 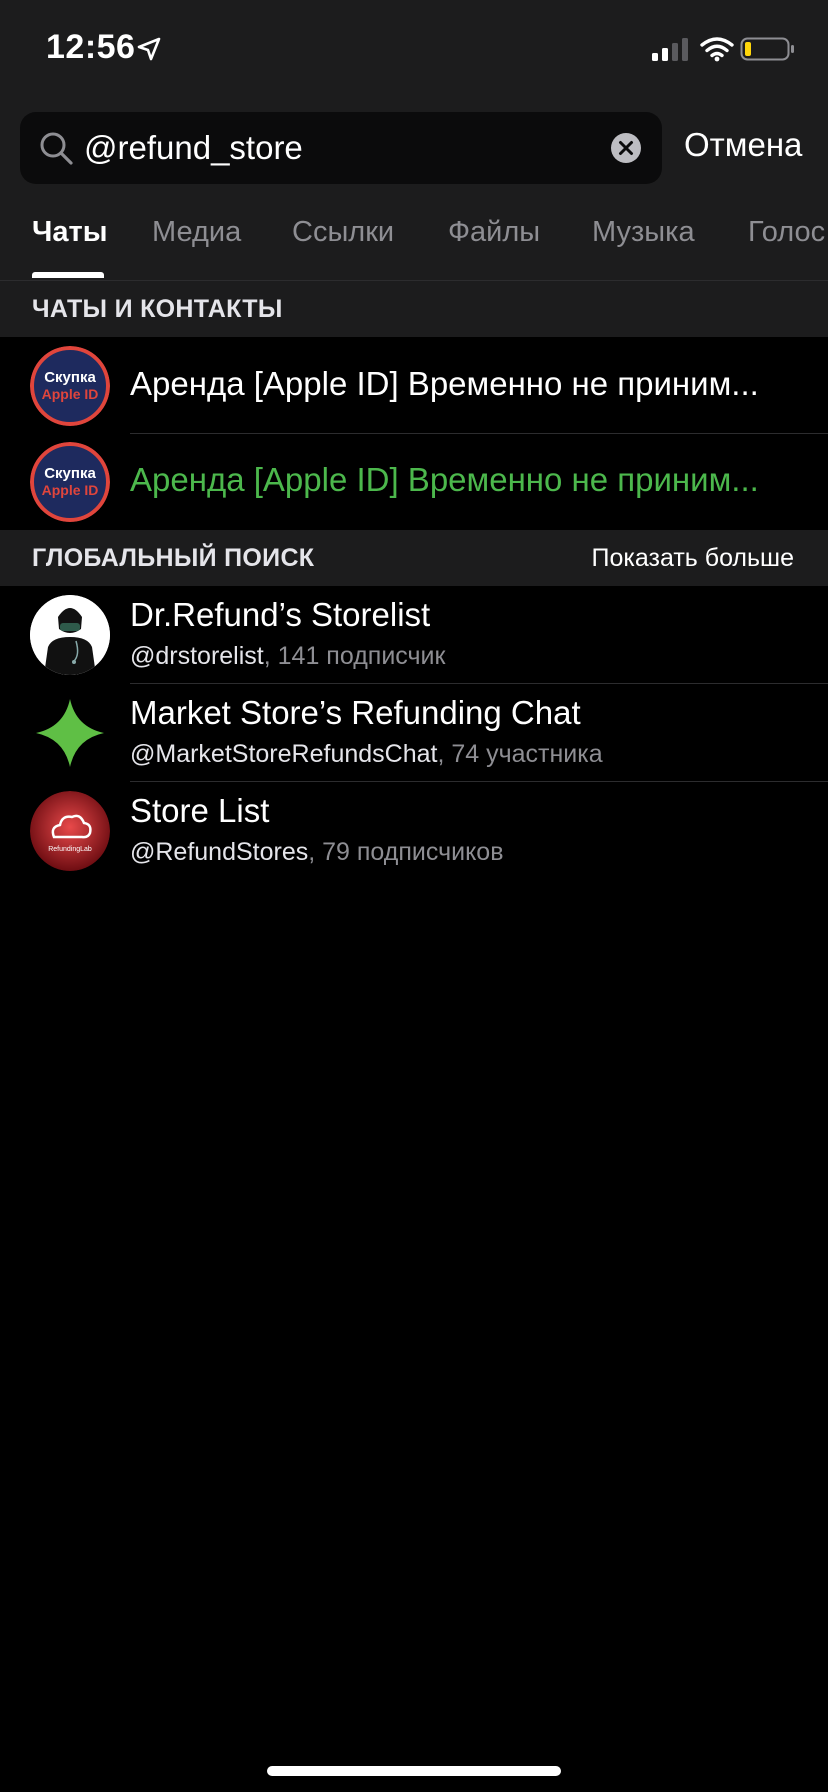 What do you see at coordinates (284, 754) in the screenshot?
I see `result-handle: @MarketStoreRefundsChat` at bounding box center [284, 754].